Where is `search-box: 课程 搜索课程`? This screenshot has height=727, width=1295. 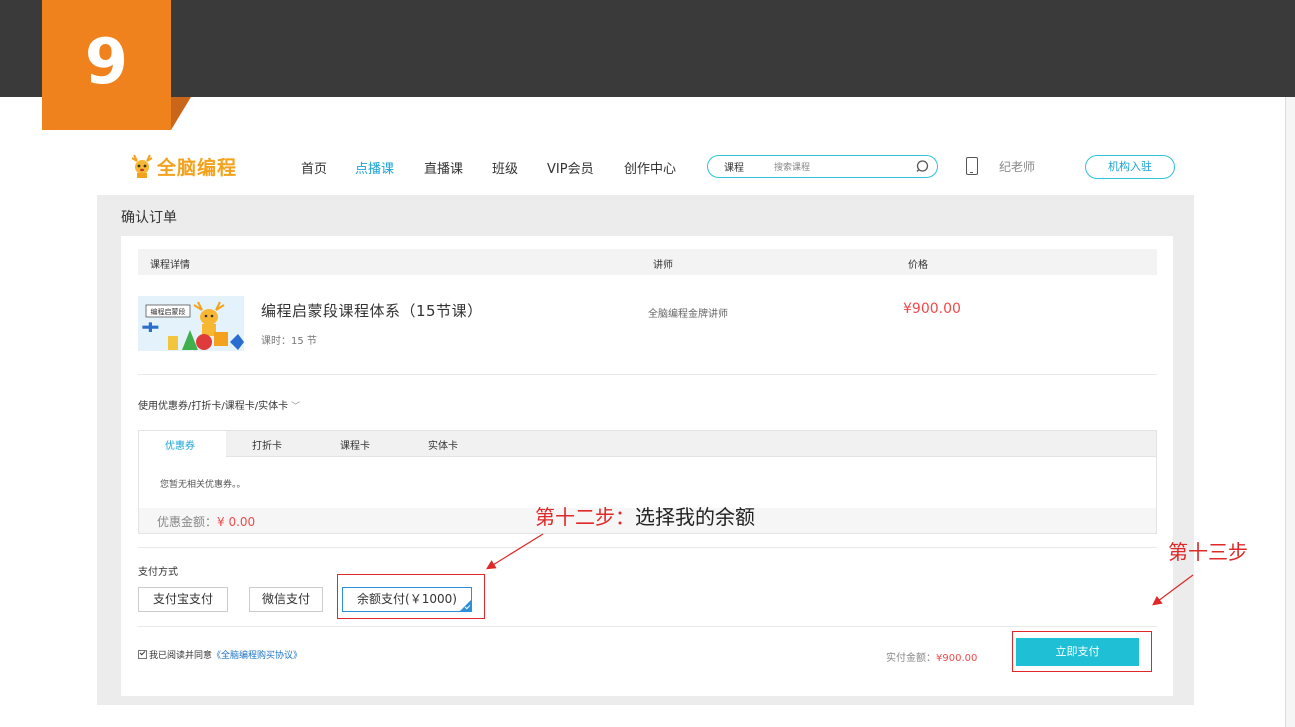
search-box: 课程 搜索课程 is located at coordinates (822, 166).